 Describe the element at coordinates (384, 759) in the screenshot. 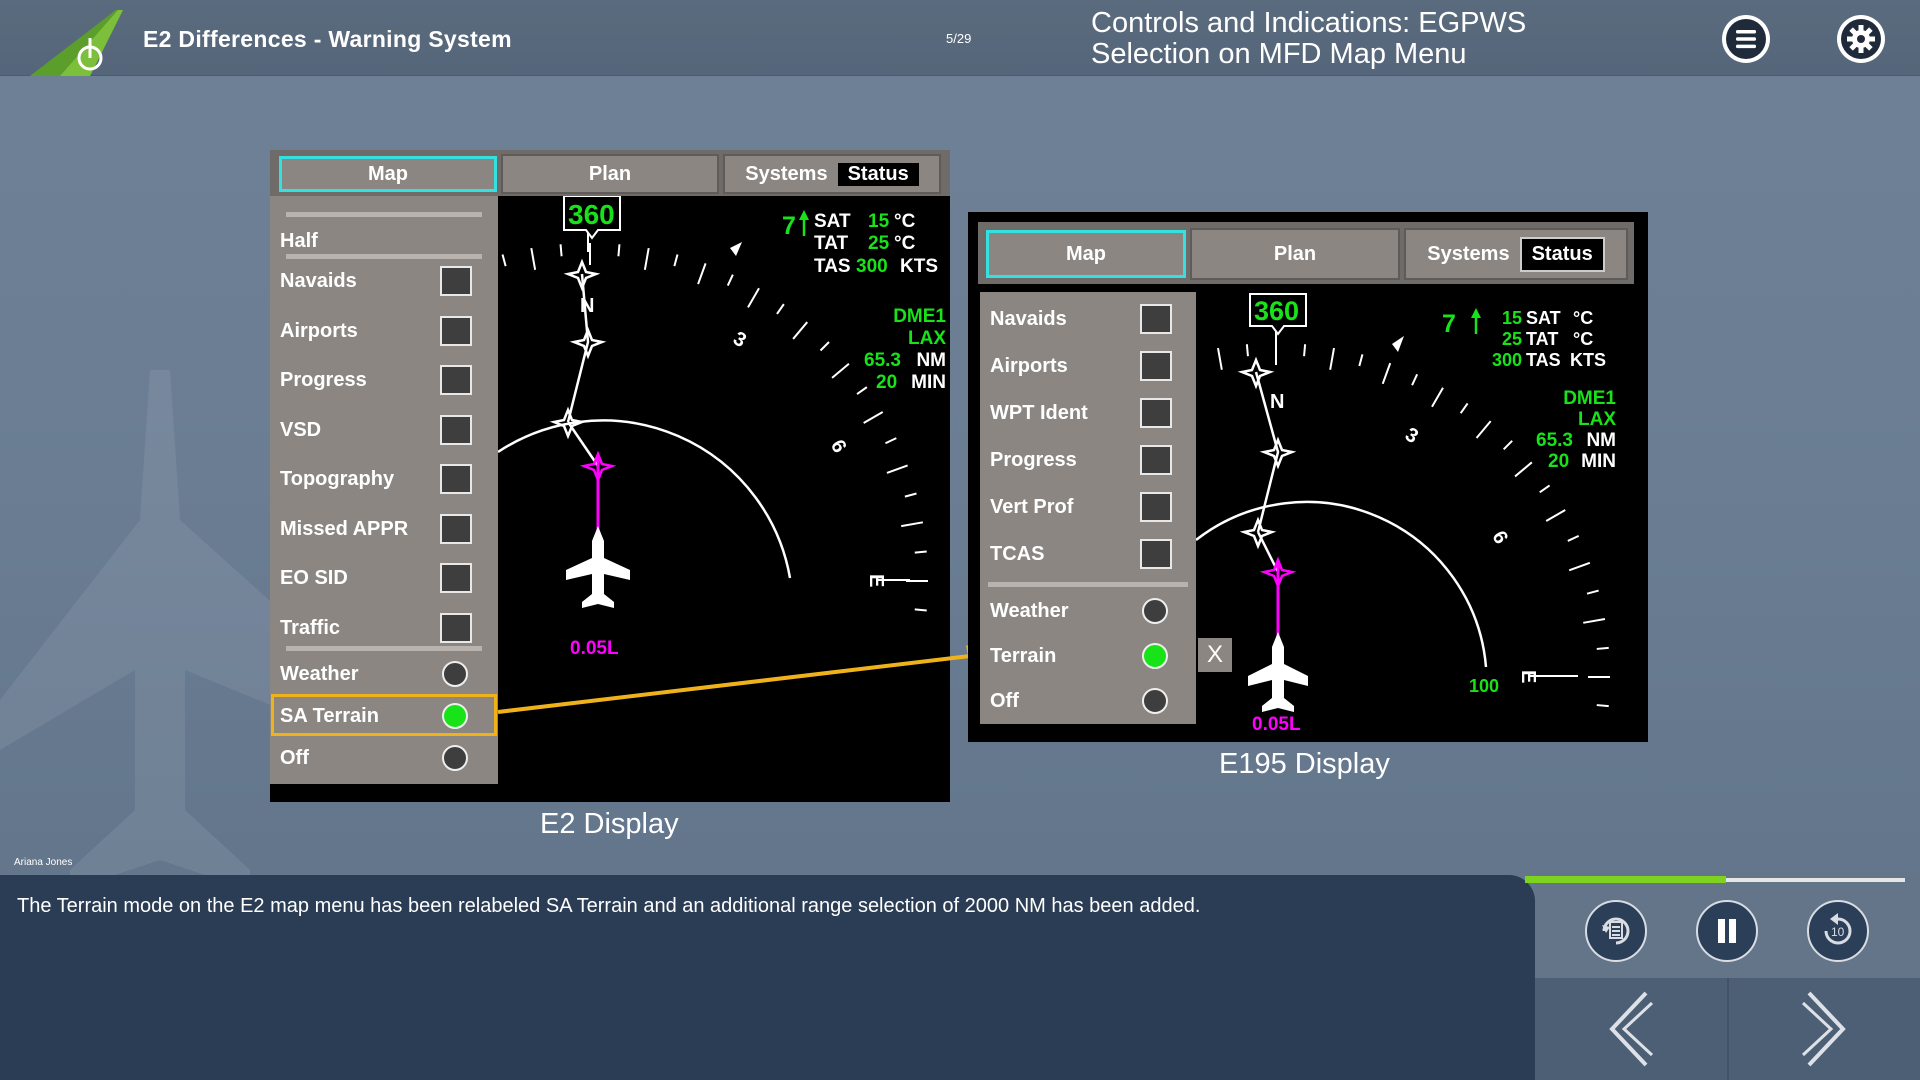

I see `e2-radio-item: Off` at that location.